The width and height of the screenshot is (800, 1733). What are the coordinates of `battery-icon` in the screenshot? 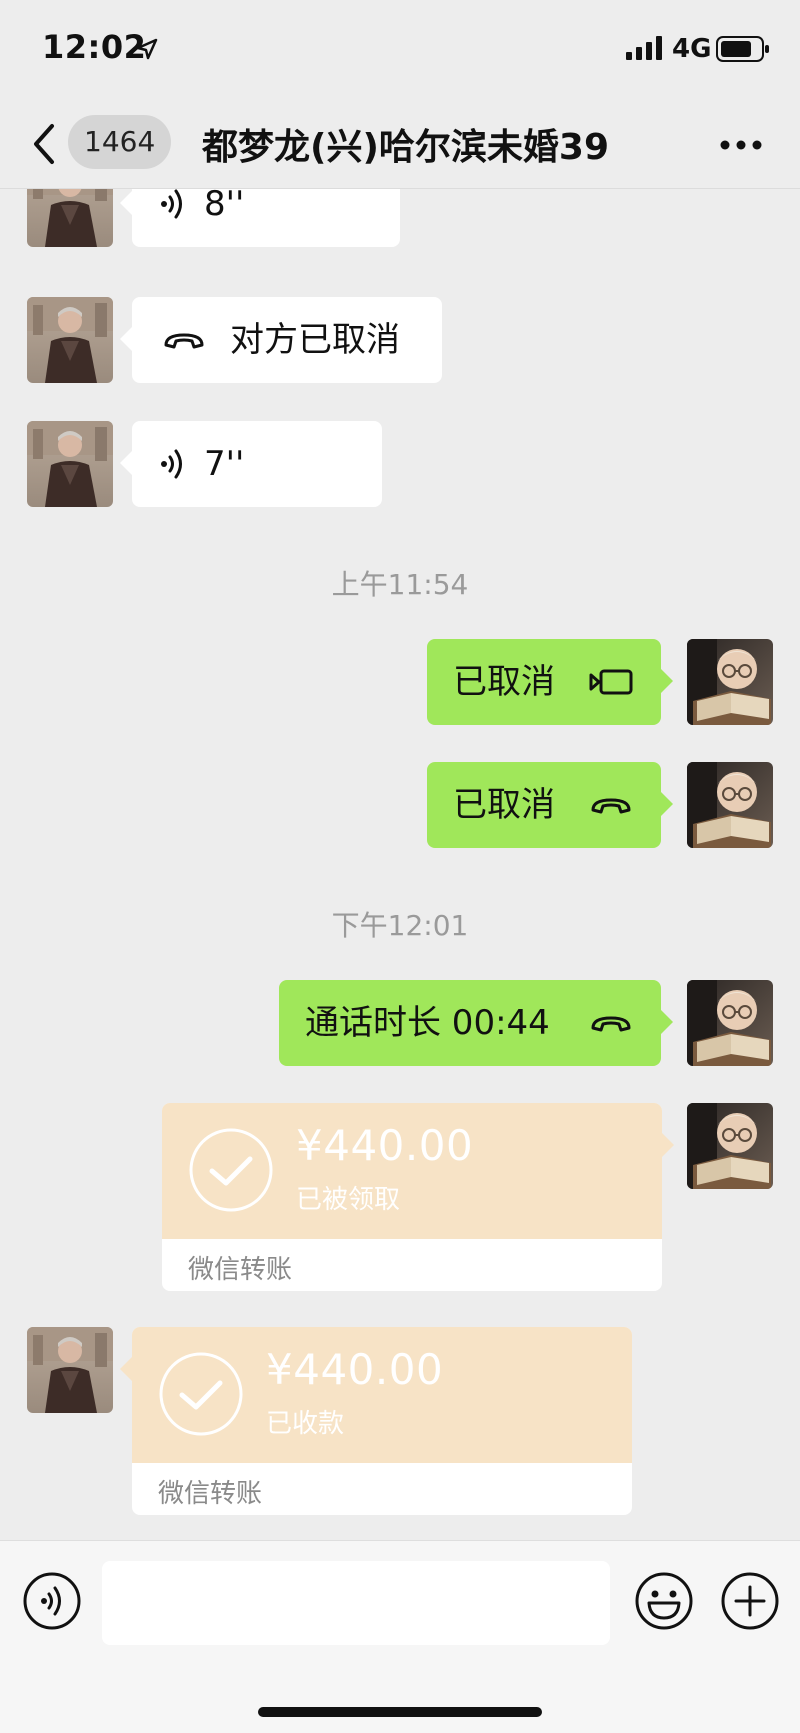 It's located at (743, 51).